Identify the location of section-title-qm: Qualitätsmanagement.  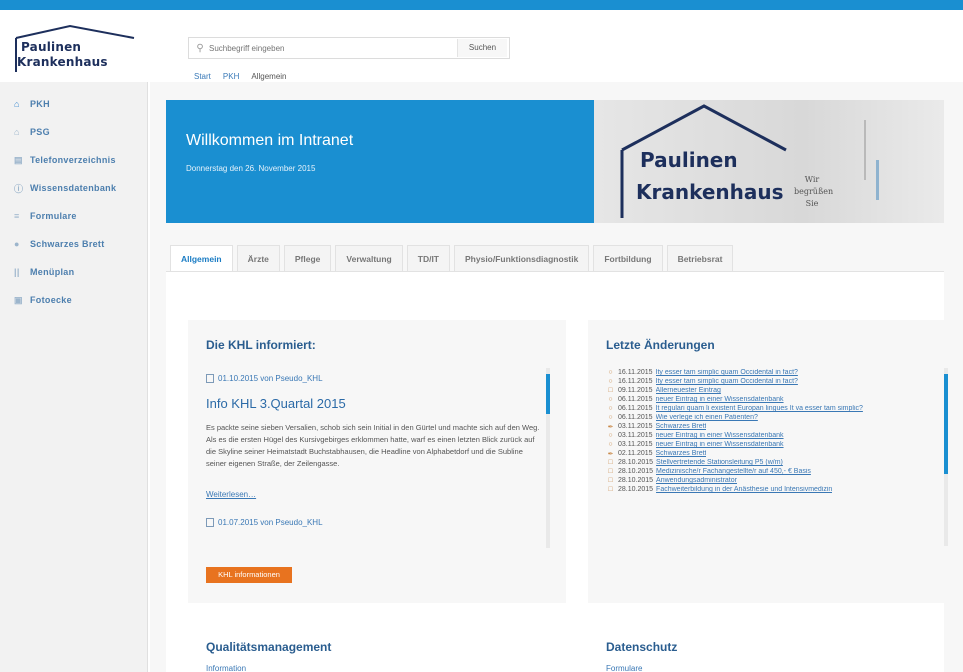
(269, 647).